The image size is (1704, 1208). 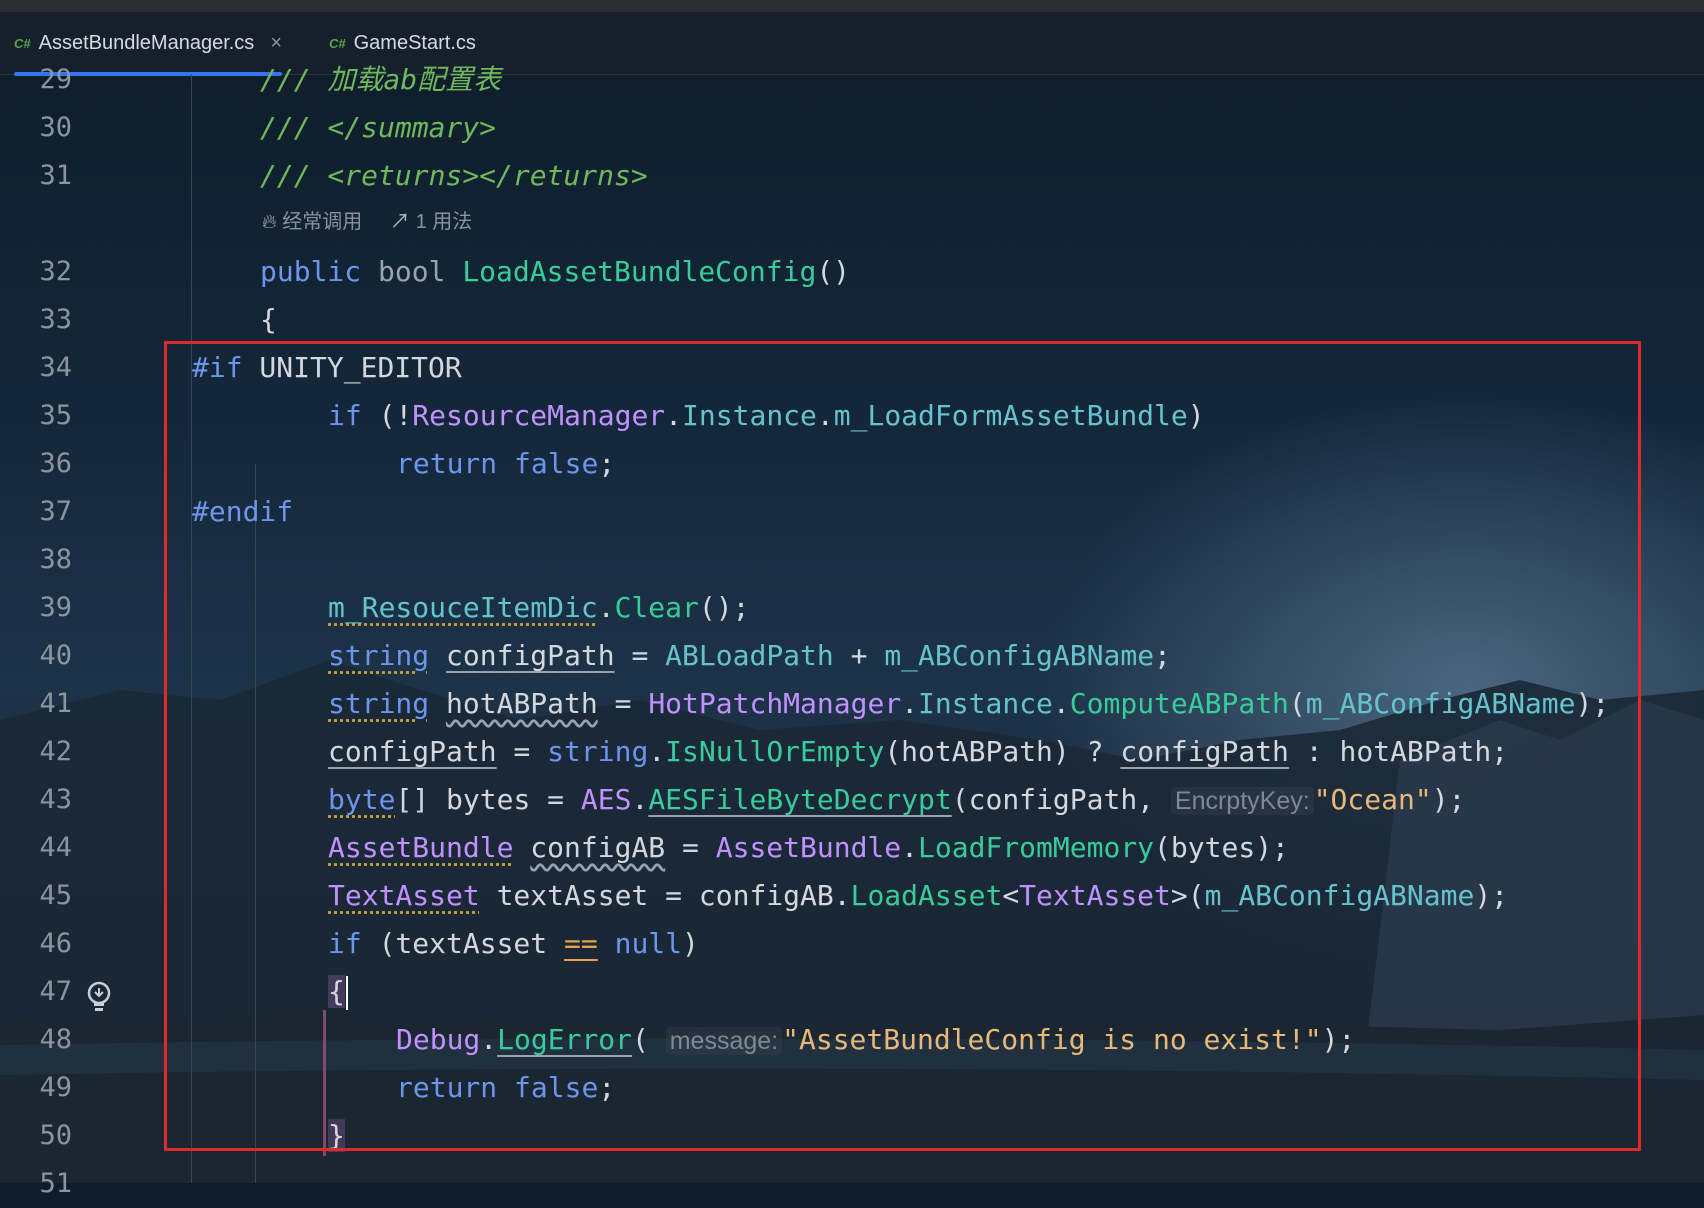 I want to click on usage-icon: ↗, so click(x=400, y=222).